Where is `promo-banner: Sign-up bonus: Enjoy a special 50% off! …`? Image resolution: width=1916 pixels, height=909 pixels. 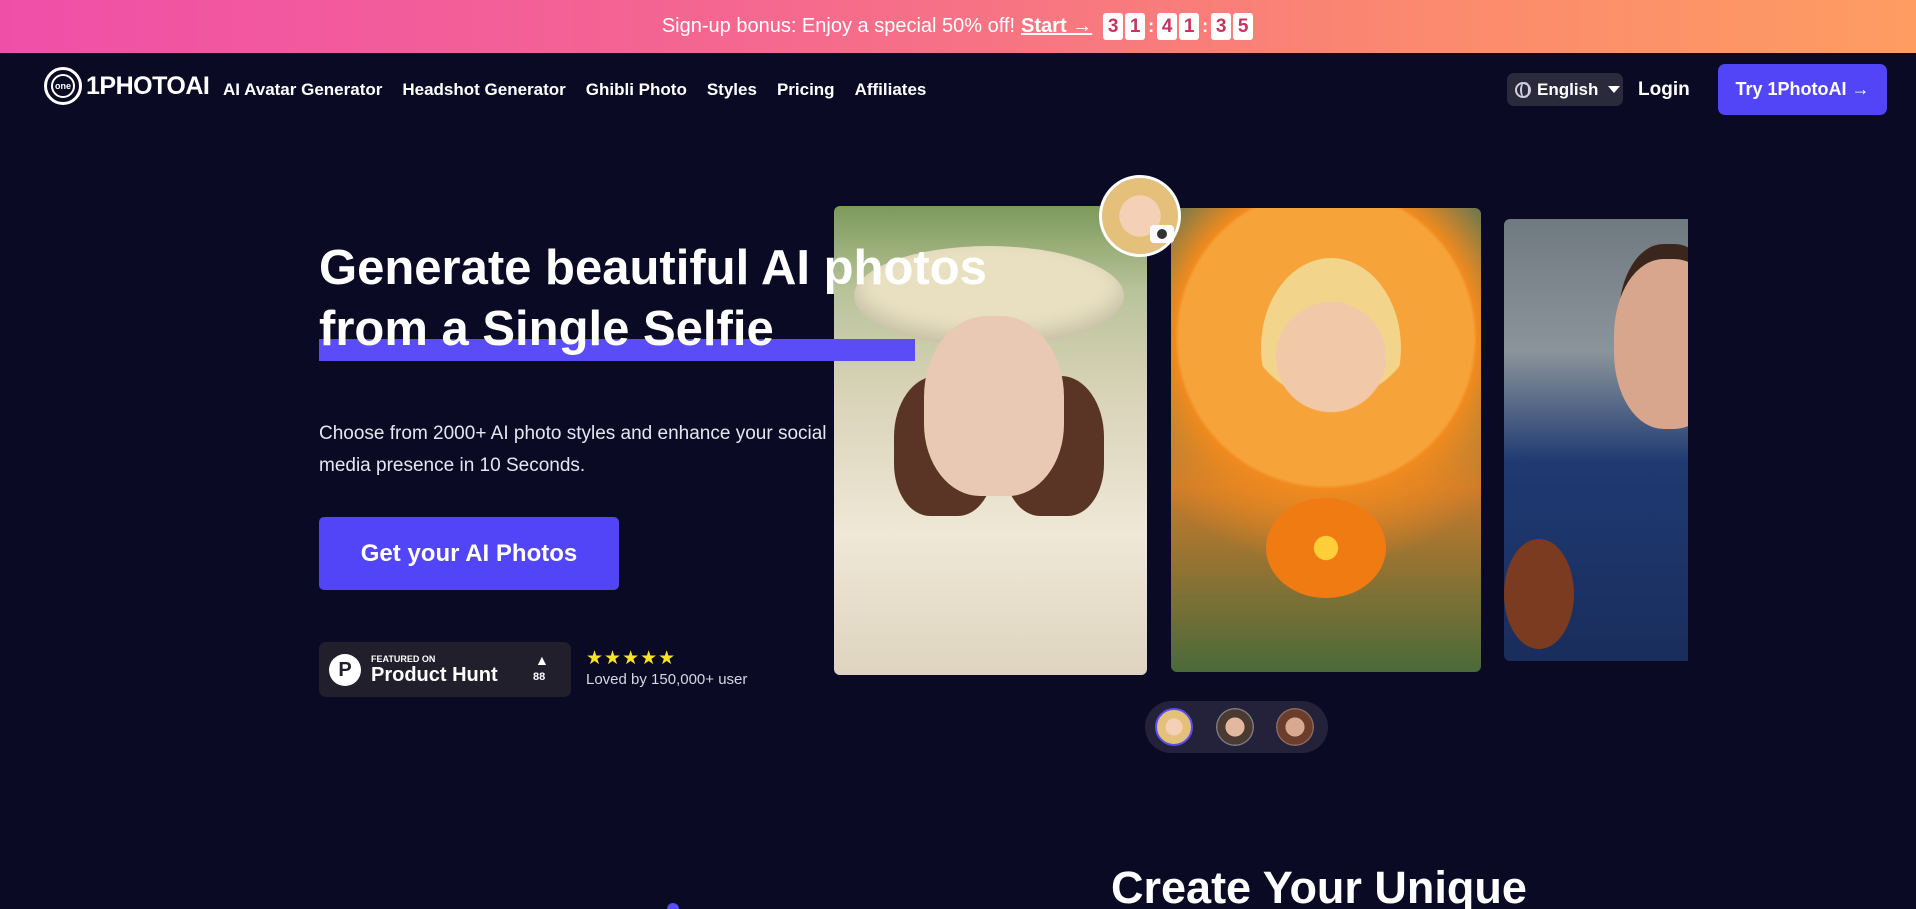
promo-banner: Sign-up bonus: Enjoy a special 50% off! … is located at coordinates (958, 26).